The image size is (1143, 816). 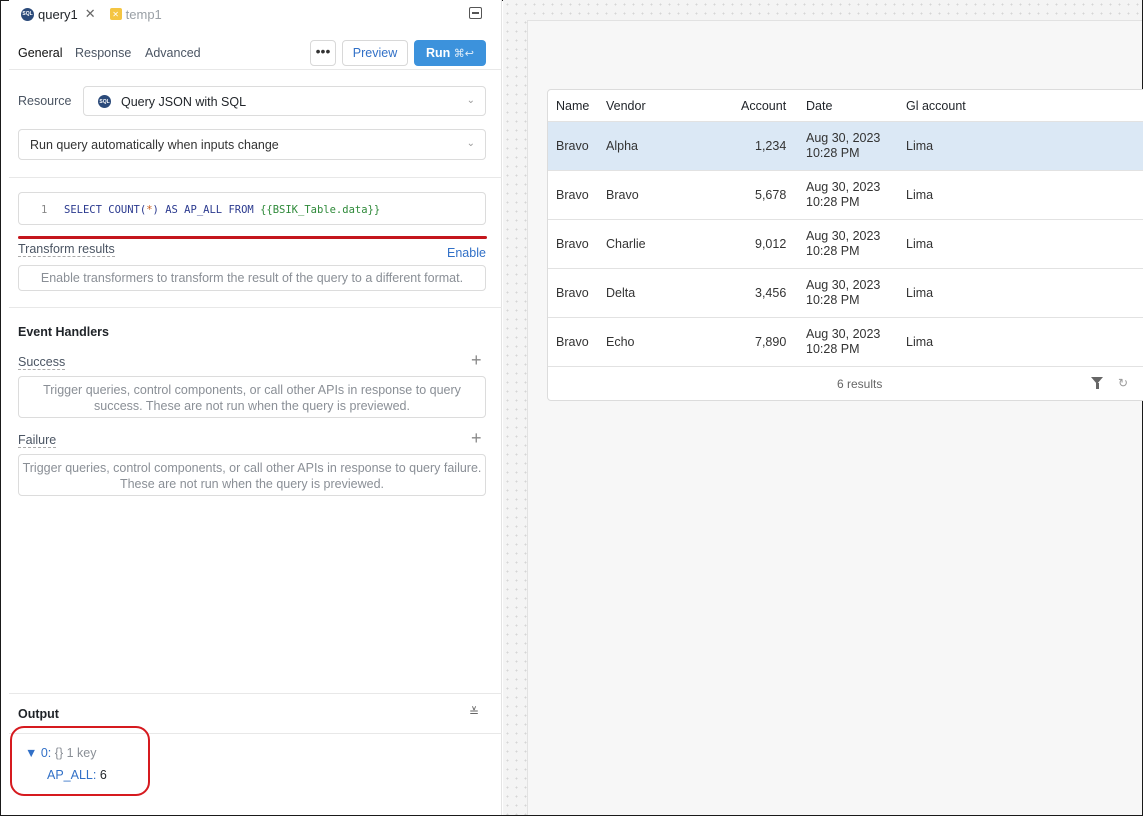 I want to click on event-handlers-title: Event Handlers, so click(x=64, y=332).